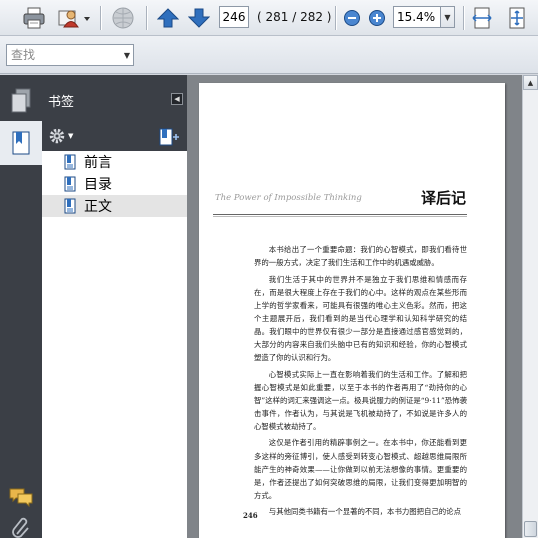 The width and height of the screenshot is (538, 538). I want to click on options-button: ▼, so click(60, 136).